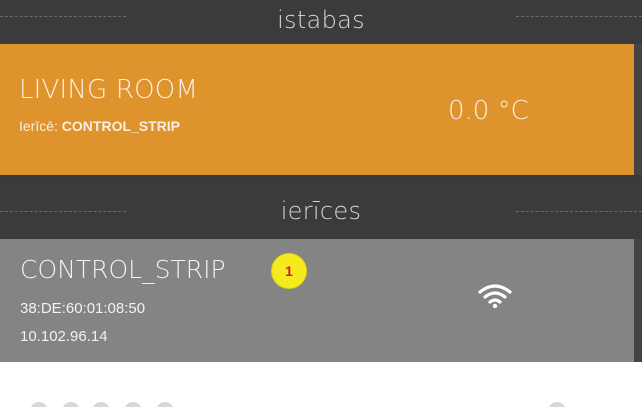  What do you see at coordinates (495, 296) in the screenshot?
I see `wifi-icon` at bounding box center [495, 296].